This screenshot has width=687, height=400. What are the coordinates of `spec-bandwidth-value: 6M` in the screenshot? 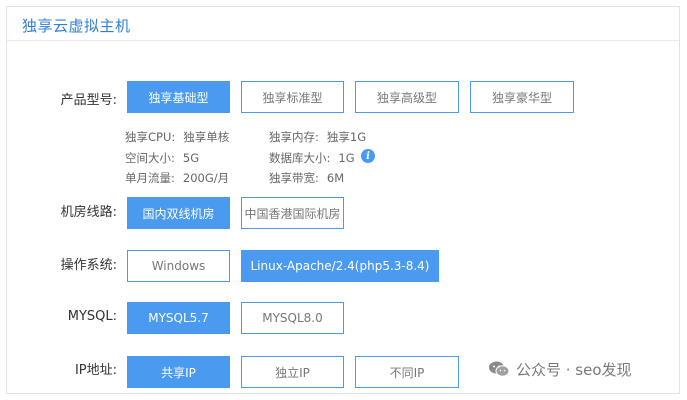 It's located at (335, 178).